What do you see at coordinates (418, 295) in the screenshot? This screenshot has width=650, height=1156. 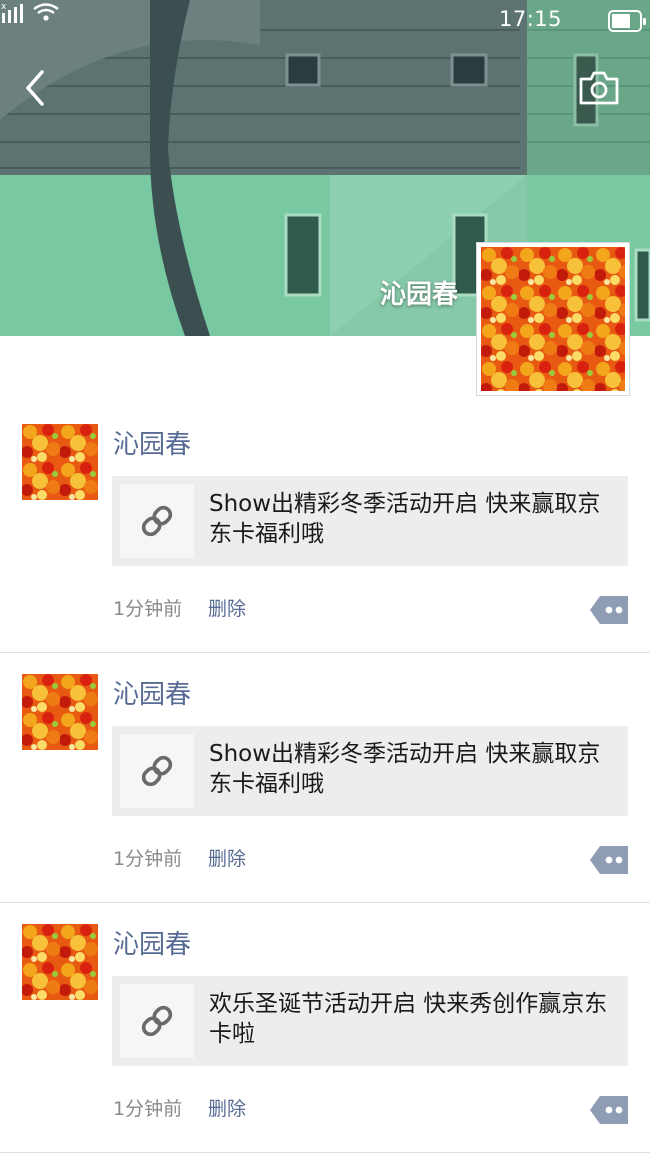 I see `profile-name: 沁园春` at bounding box center [418, 295].